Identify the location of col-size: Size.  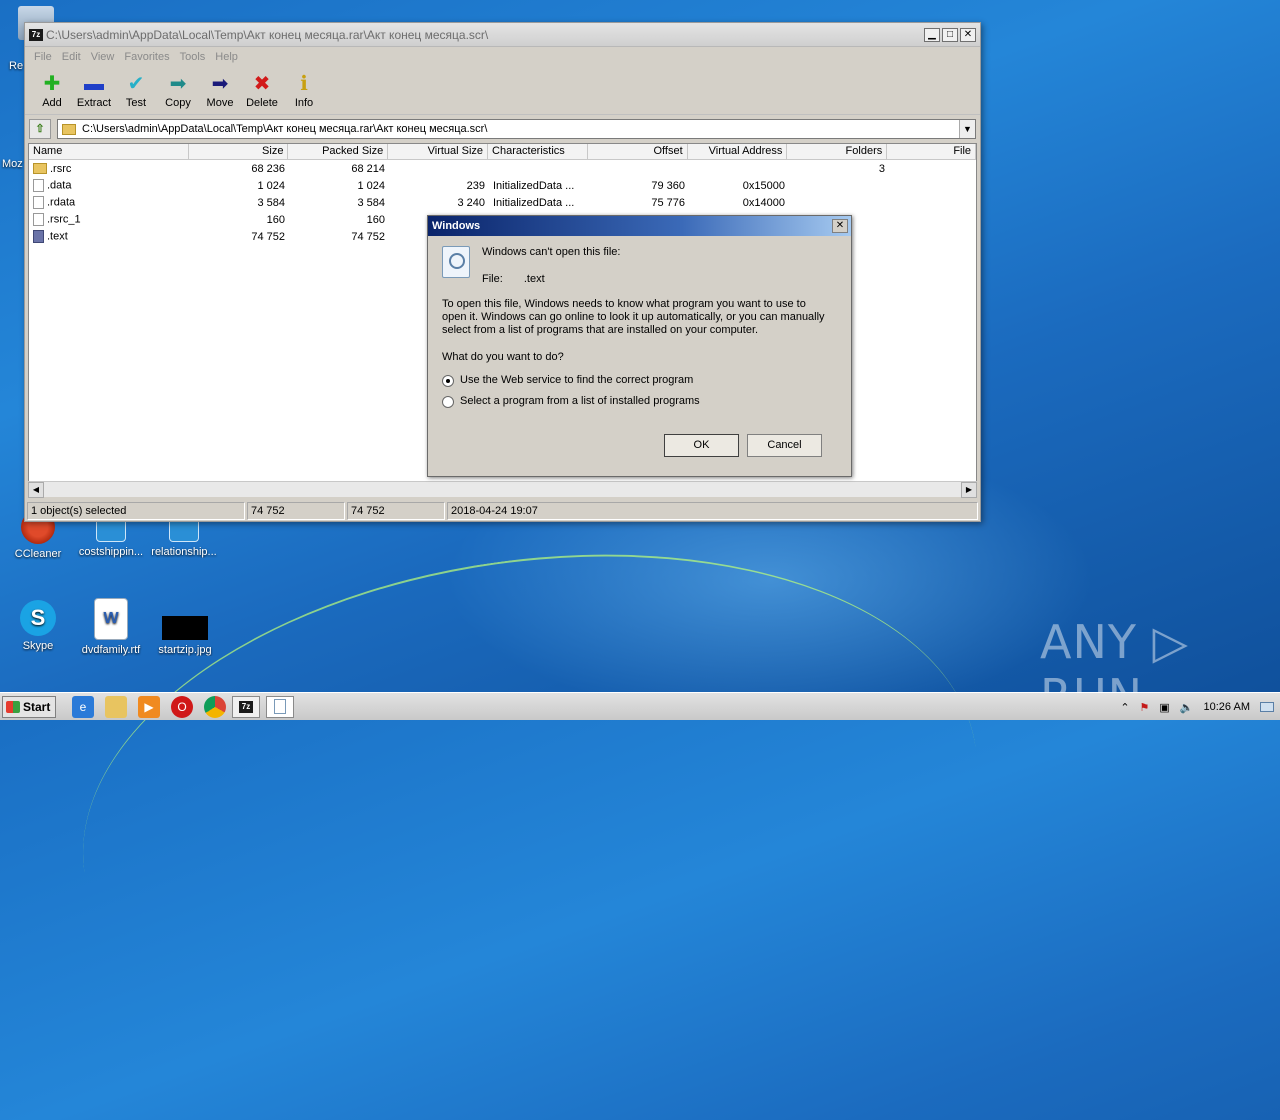
(239, 151).